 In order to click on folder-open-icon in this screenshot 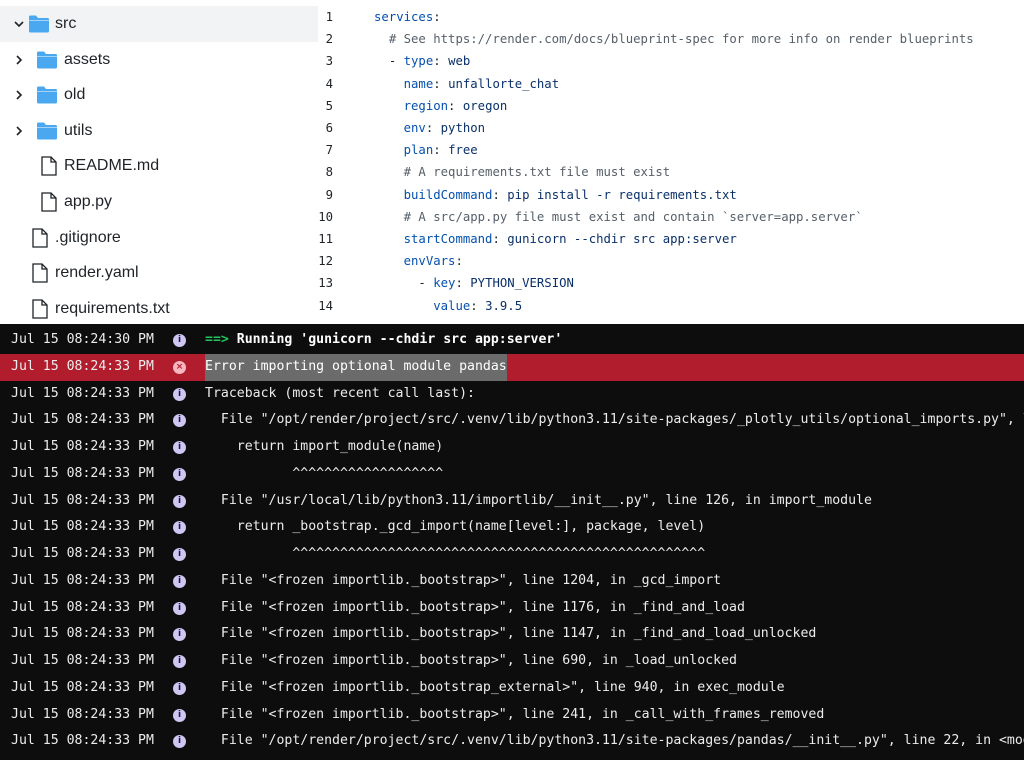, I will do `click(39, 24)`.